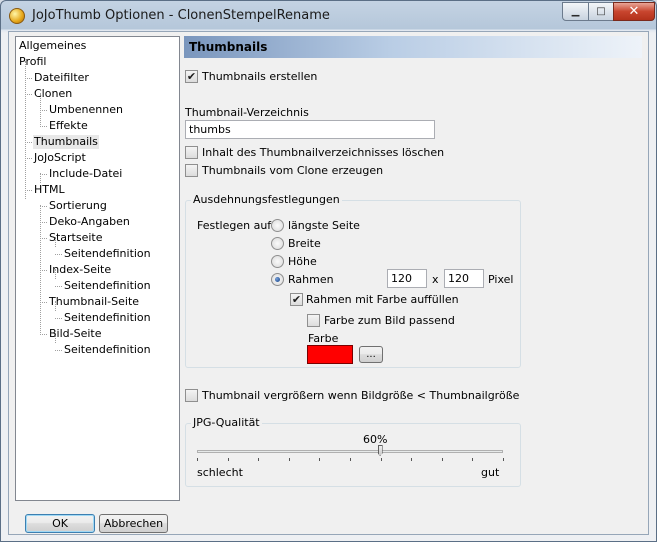 Image resolution: width=657 pixels, height=542 pixels. I want to click on radio-longest-side-label: längste Seite, so click(324, 225).